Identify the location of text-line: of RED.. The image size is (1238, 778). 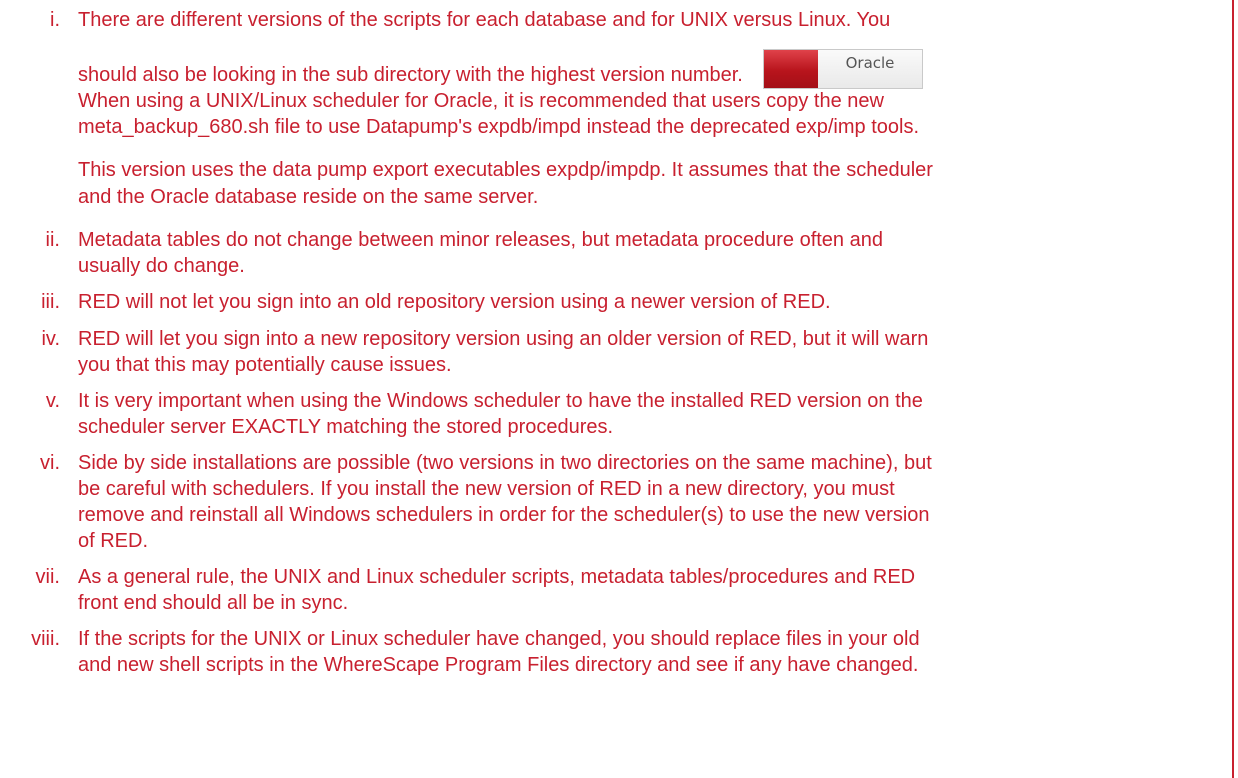
(113, 541).